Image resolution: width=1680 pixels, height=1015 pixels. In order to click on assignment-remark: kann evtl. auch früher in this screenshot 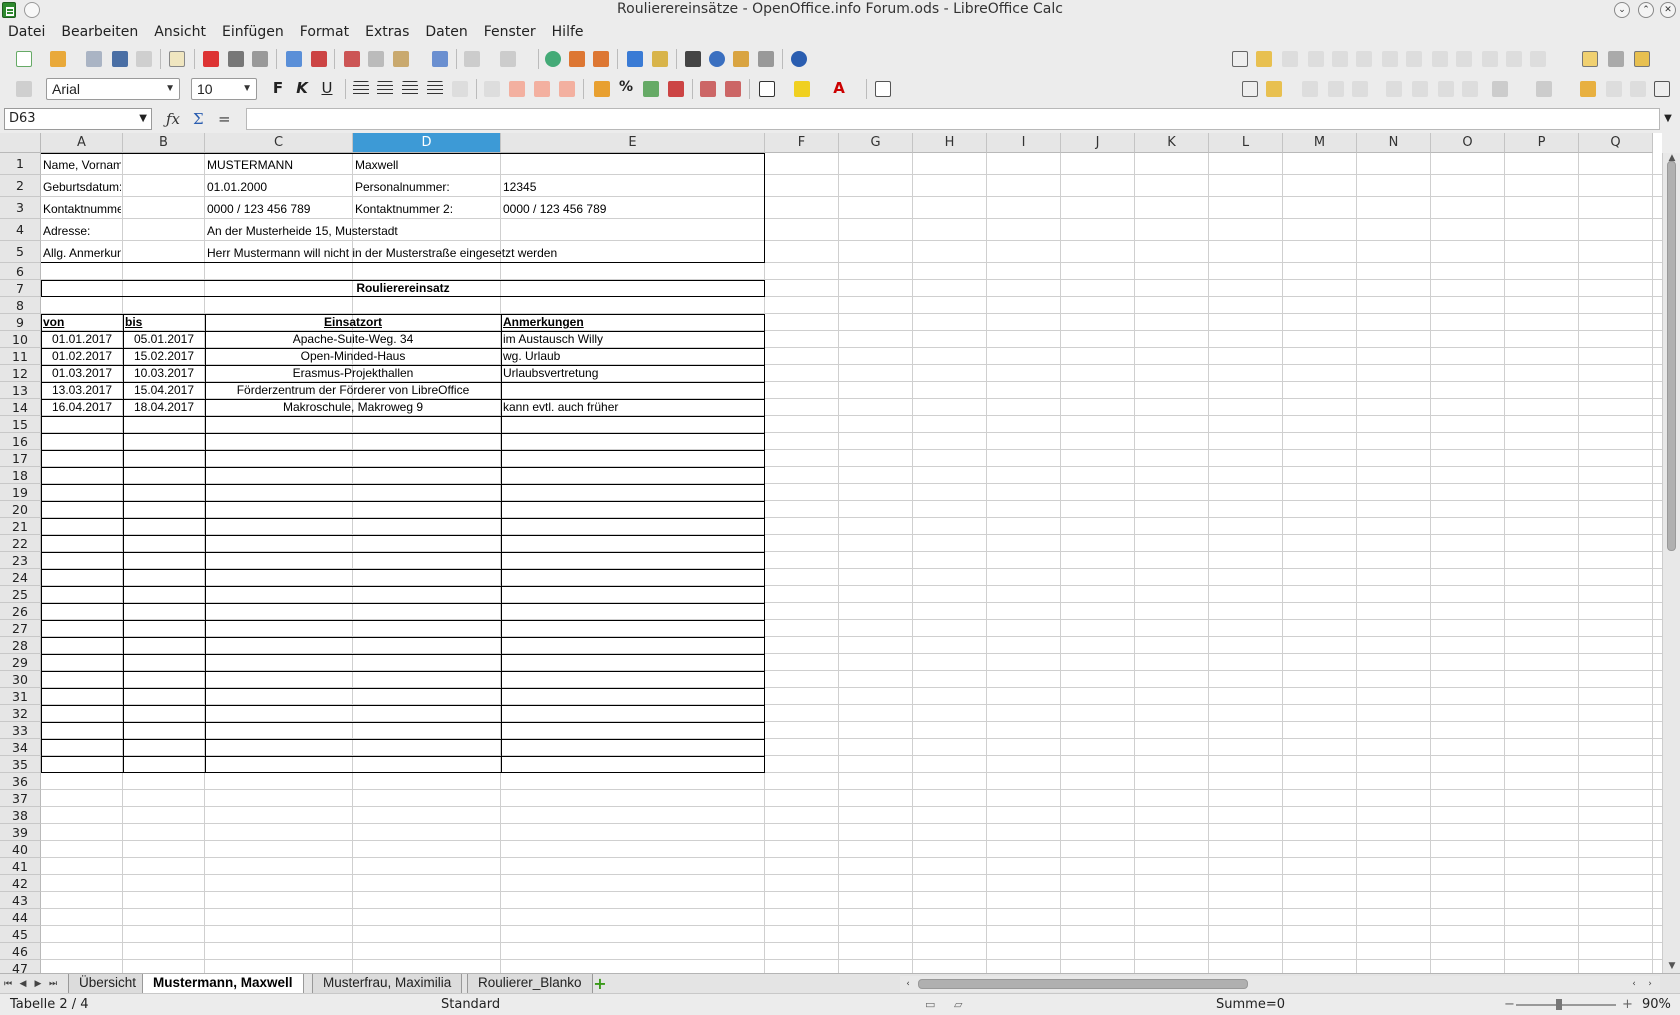, I will do `click(633, 407)`.